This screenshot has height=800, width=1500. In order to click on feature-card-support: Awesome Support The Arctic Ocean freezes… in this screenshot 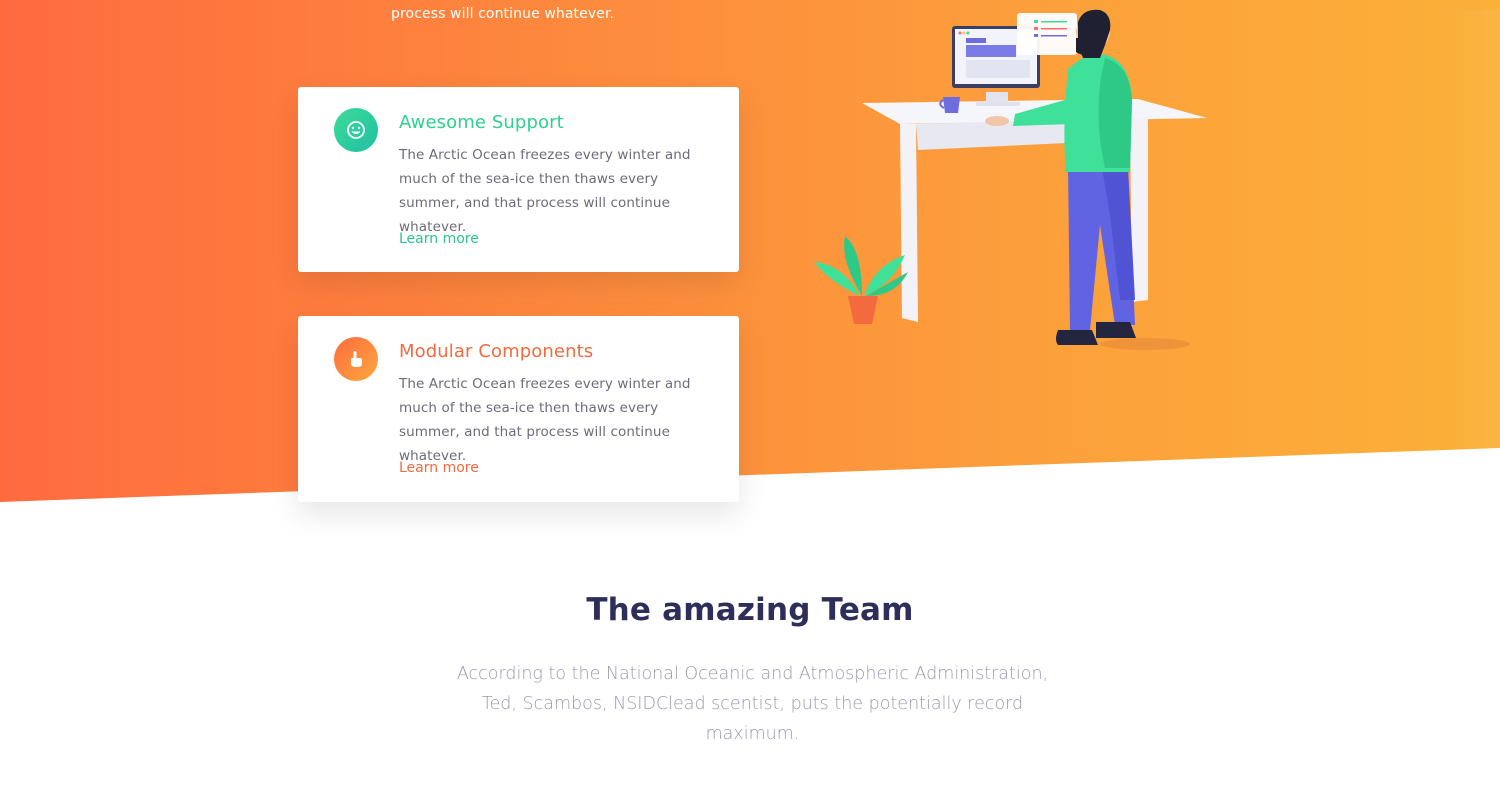, I will do `click(518, 179)`.